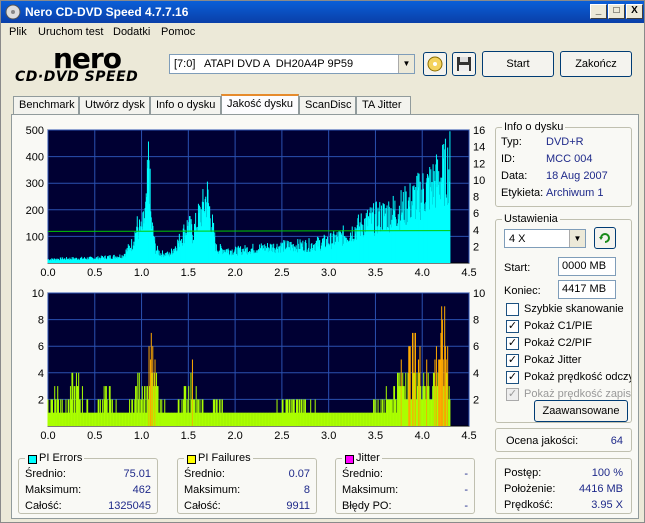  I want to click on menu-file: Plik, so click(18, 32).